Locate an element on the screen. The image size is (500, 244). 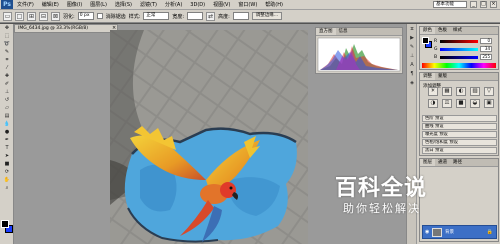
histogram-graph is located at coordinates (359, 54).